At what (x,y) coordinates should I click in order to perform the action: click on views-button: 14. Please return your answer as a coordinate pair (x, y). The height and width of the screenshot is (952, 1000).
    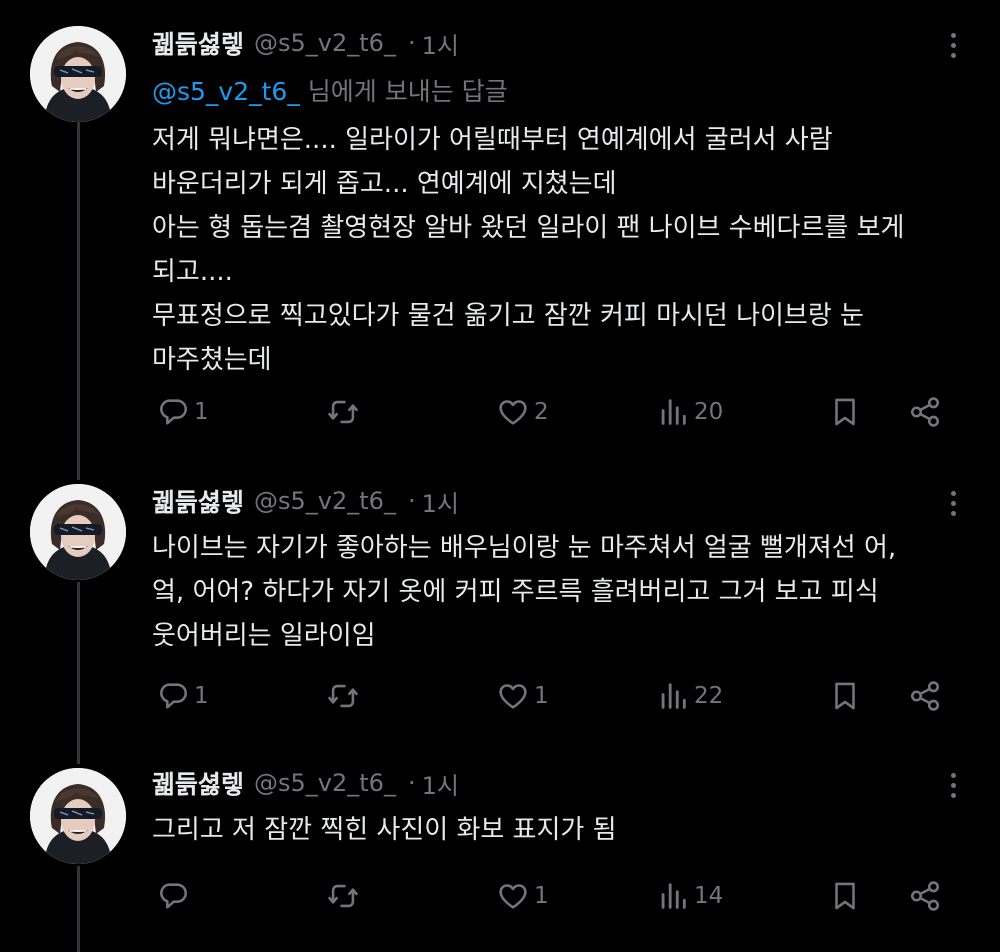
    Looking at the image, I should click on (689, 896).